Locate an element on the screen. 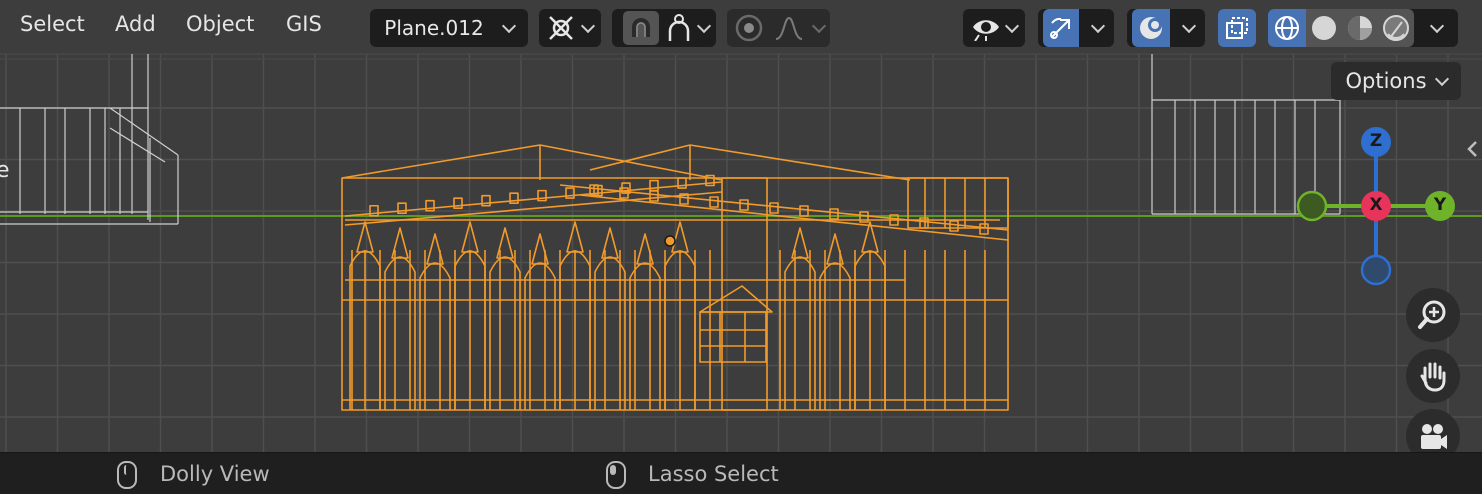 Image resolution: width=1482 pixels, height=494 pixels. proportional-edit-icon is located at coordinates (749, 28).